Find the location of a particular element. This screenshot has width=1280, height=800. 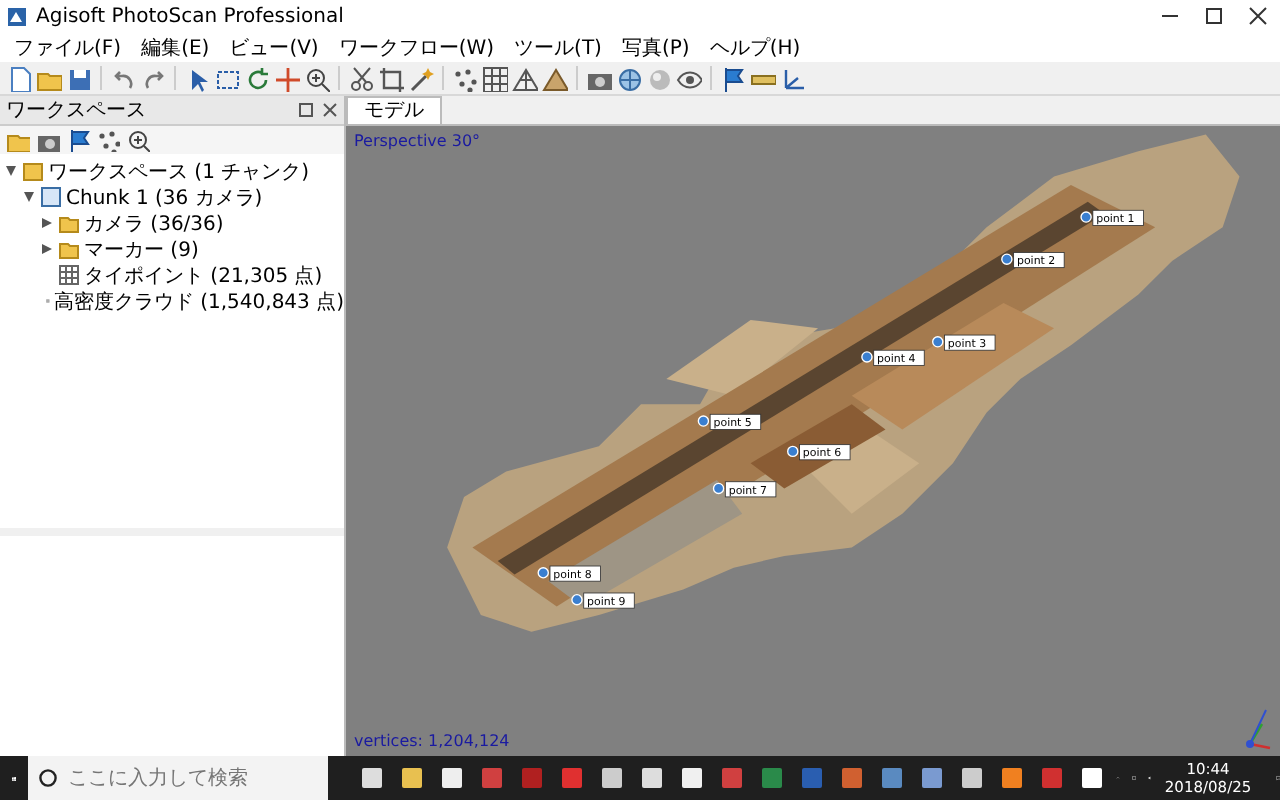

scissors-icon is located at coordinates (361, 78).